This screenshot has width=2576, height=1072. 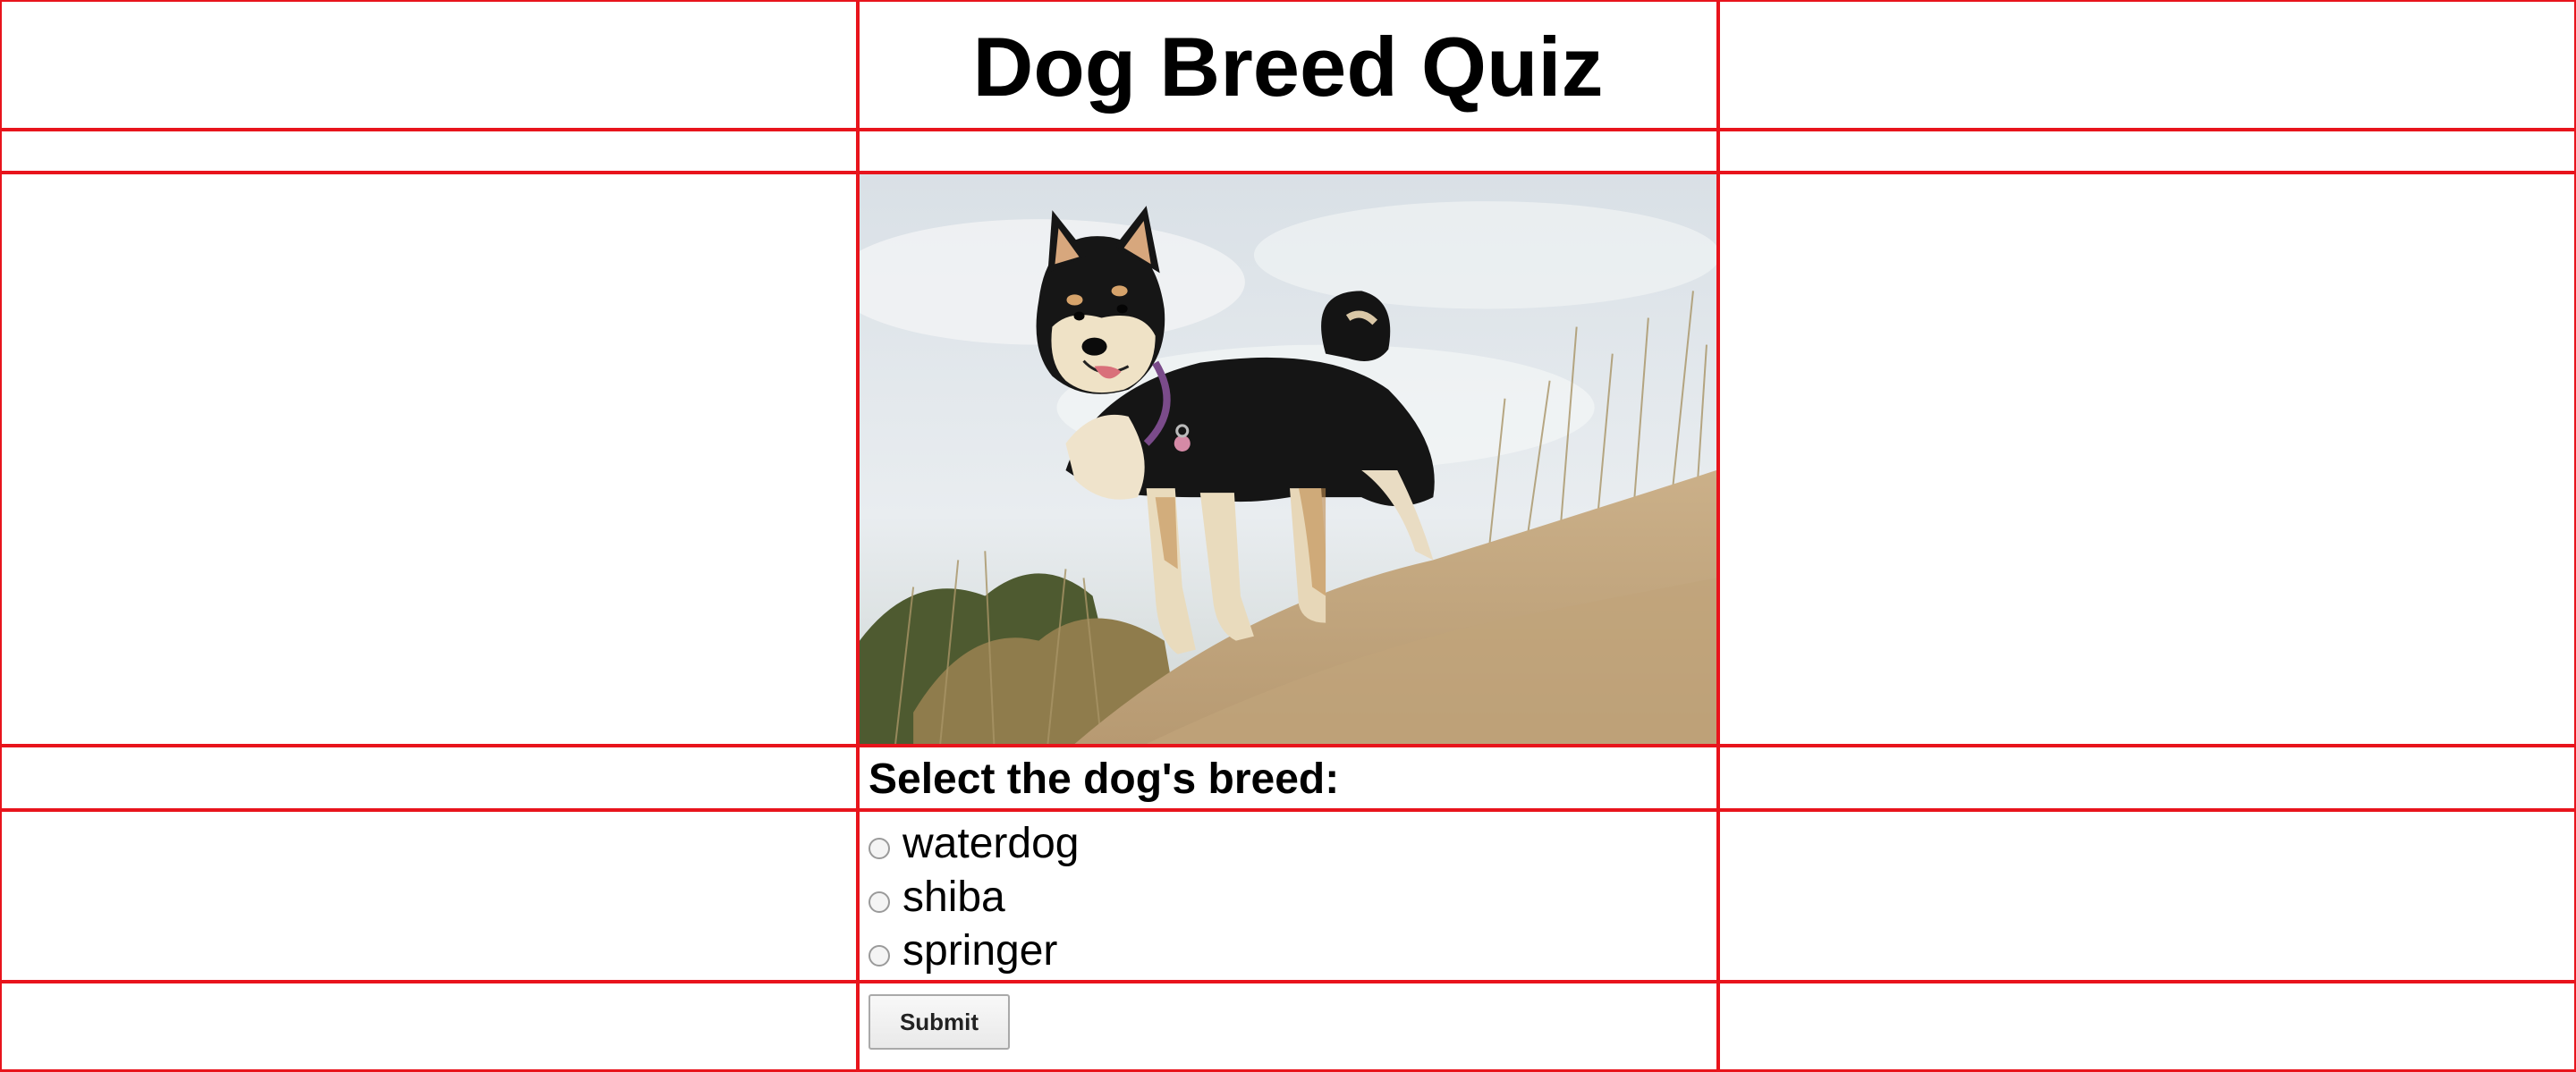 What do you see at coordinates (953, 898) in the screenshot?
I see `option-label: shiba` at bounding box center [953, 898].